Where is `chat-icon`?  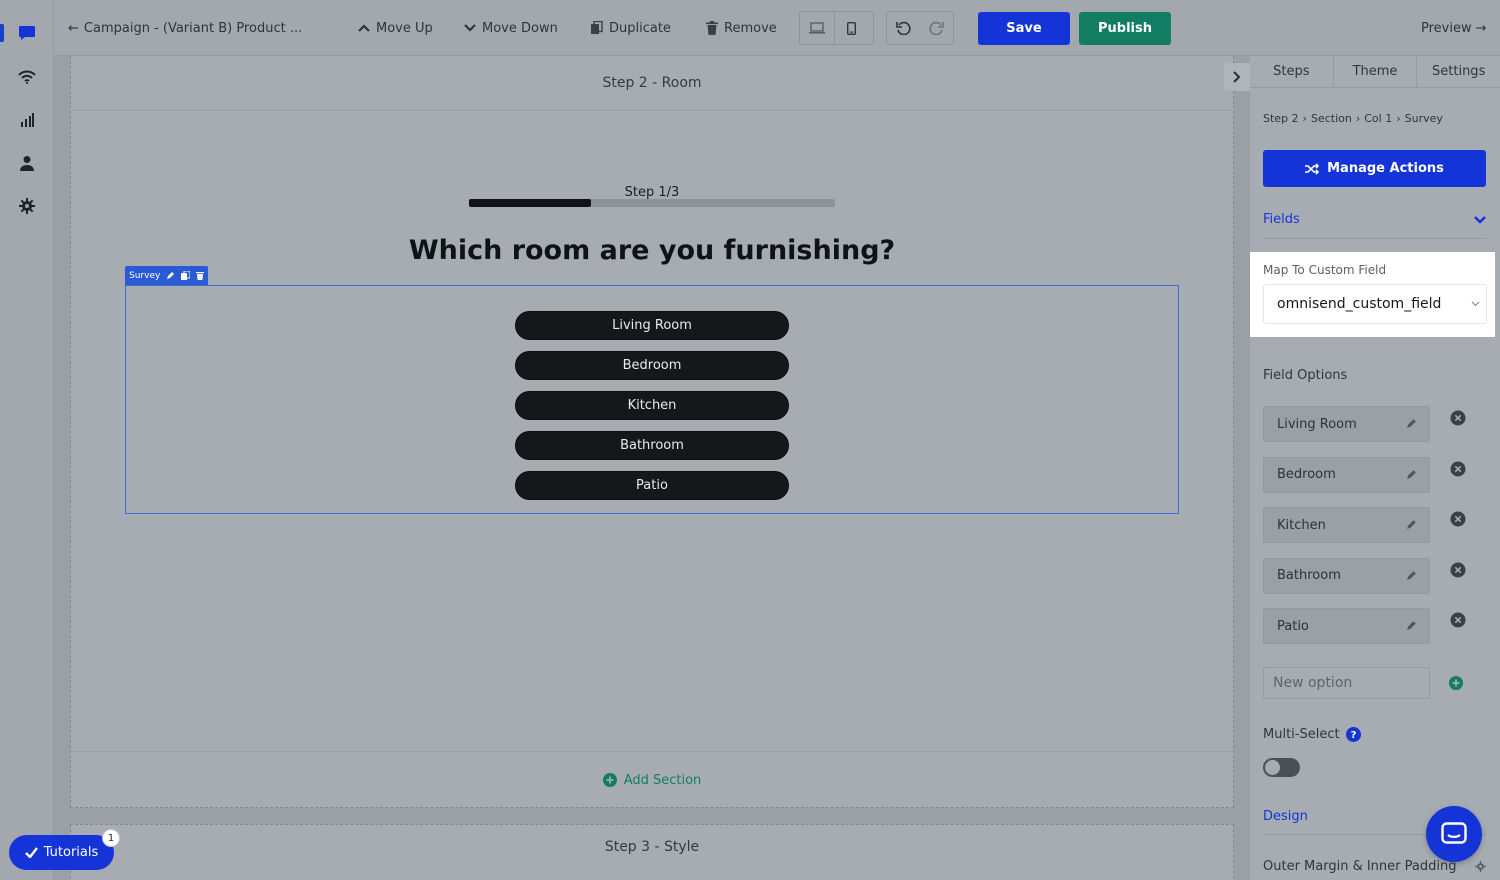 chat-icon is located at coordinates (27, 33).